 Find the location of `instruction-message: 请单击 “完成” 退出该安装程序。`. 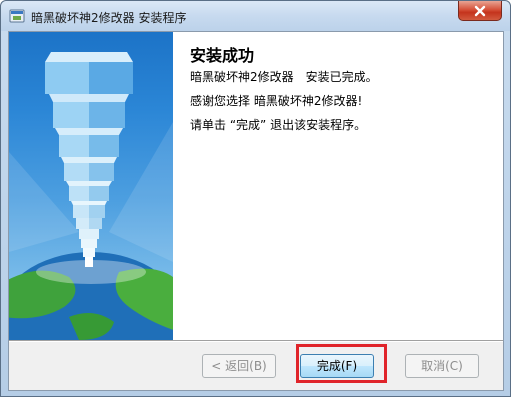

instruction-message: 请单击 “完成” 退出该安装程序。 is located at coordinates (278, 125).